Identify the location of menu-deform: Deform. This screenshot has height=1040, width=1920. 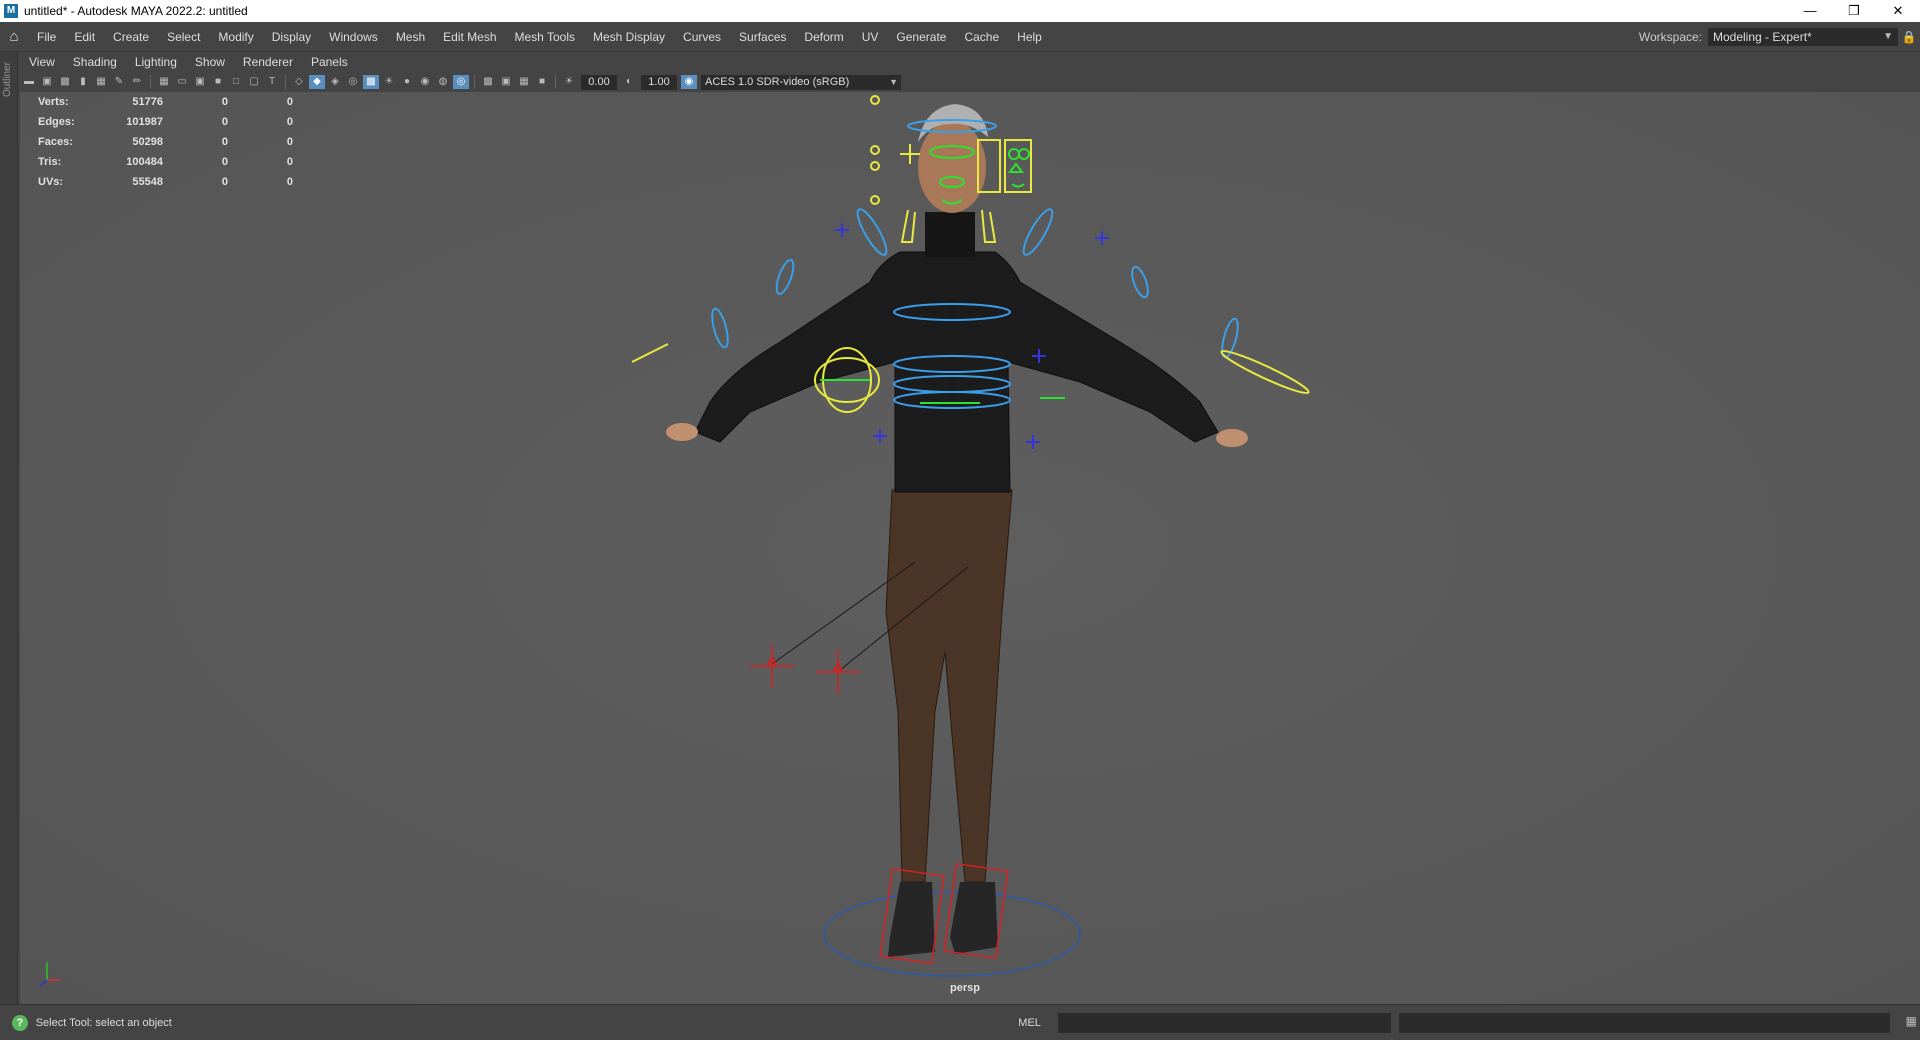
(823, 37).